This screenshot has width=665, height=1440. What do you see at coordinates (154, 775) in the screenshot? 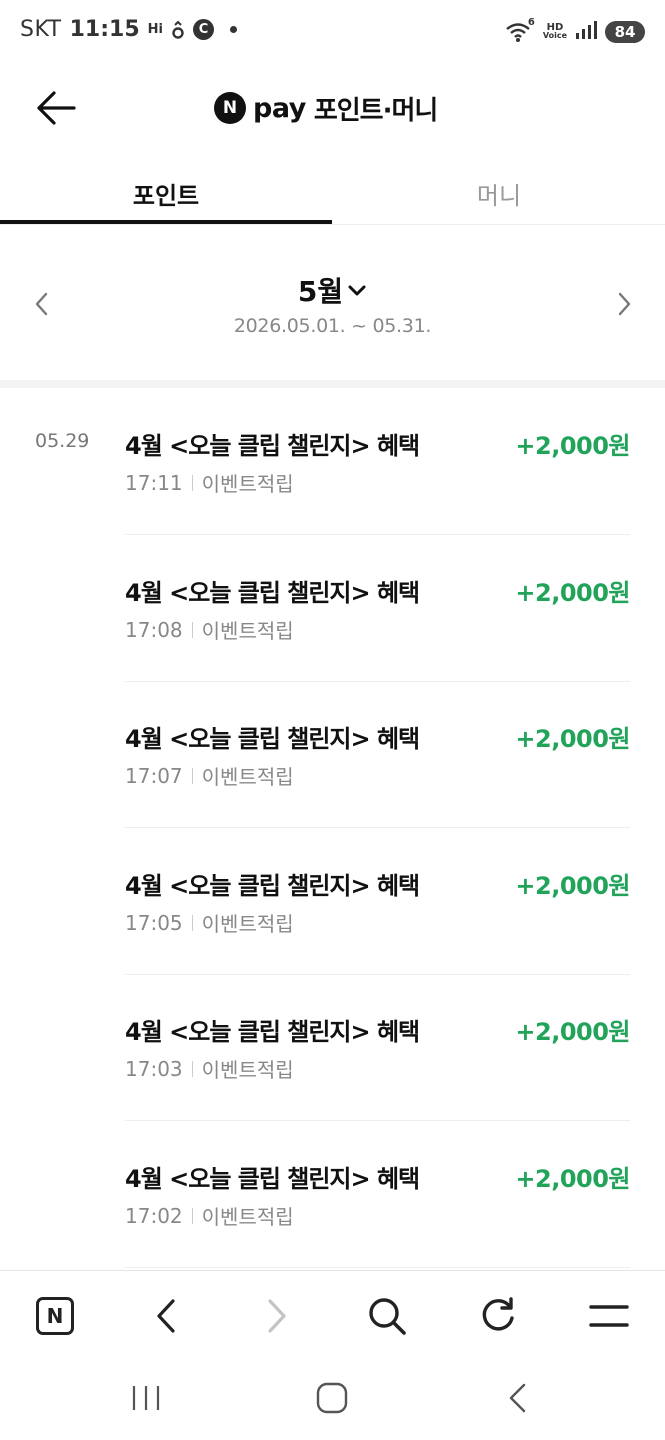
I see `item-time: 17:07` at bounding box center [154, 775].